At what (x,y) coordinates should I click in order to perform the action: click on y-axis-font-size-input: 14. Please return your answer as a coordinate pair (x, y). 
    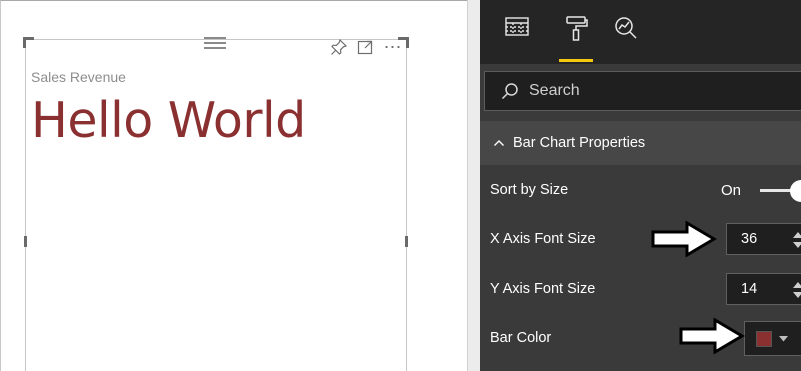
    Looking at the image, I should click on (763, 289).